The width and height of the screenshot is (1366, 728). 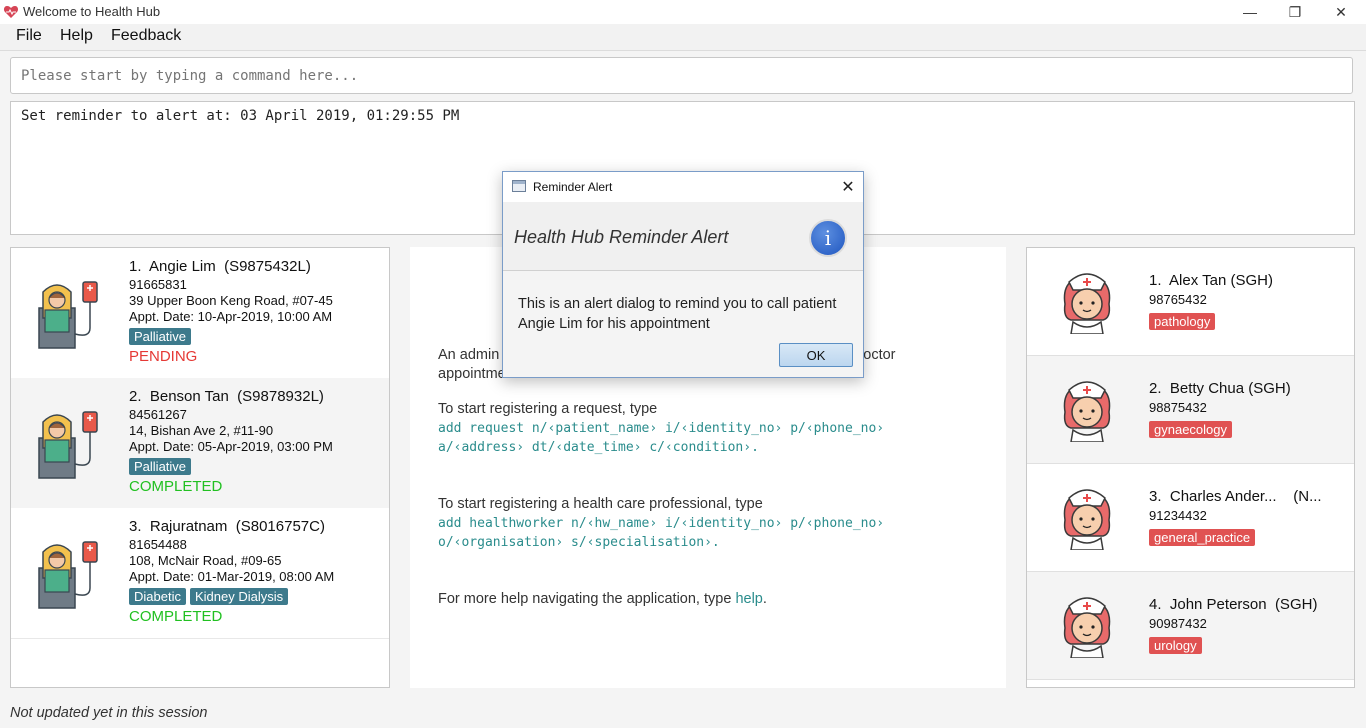 I want to click on help-hw-command-2: o/‹organisation› s/‹specialisation›., so click(x=579, y=542).